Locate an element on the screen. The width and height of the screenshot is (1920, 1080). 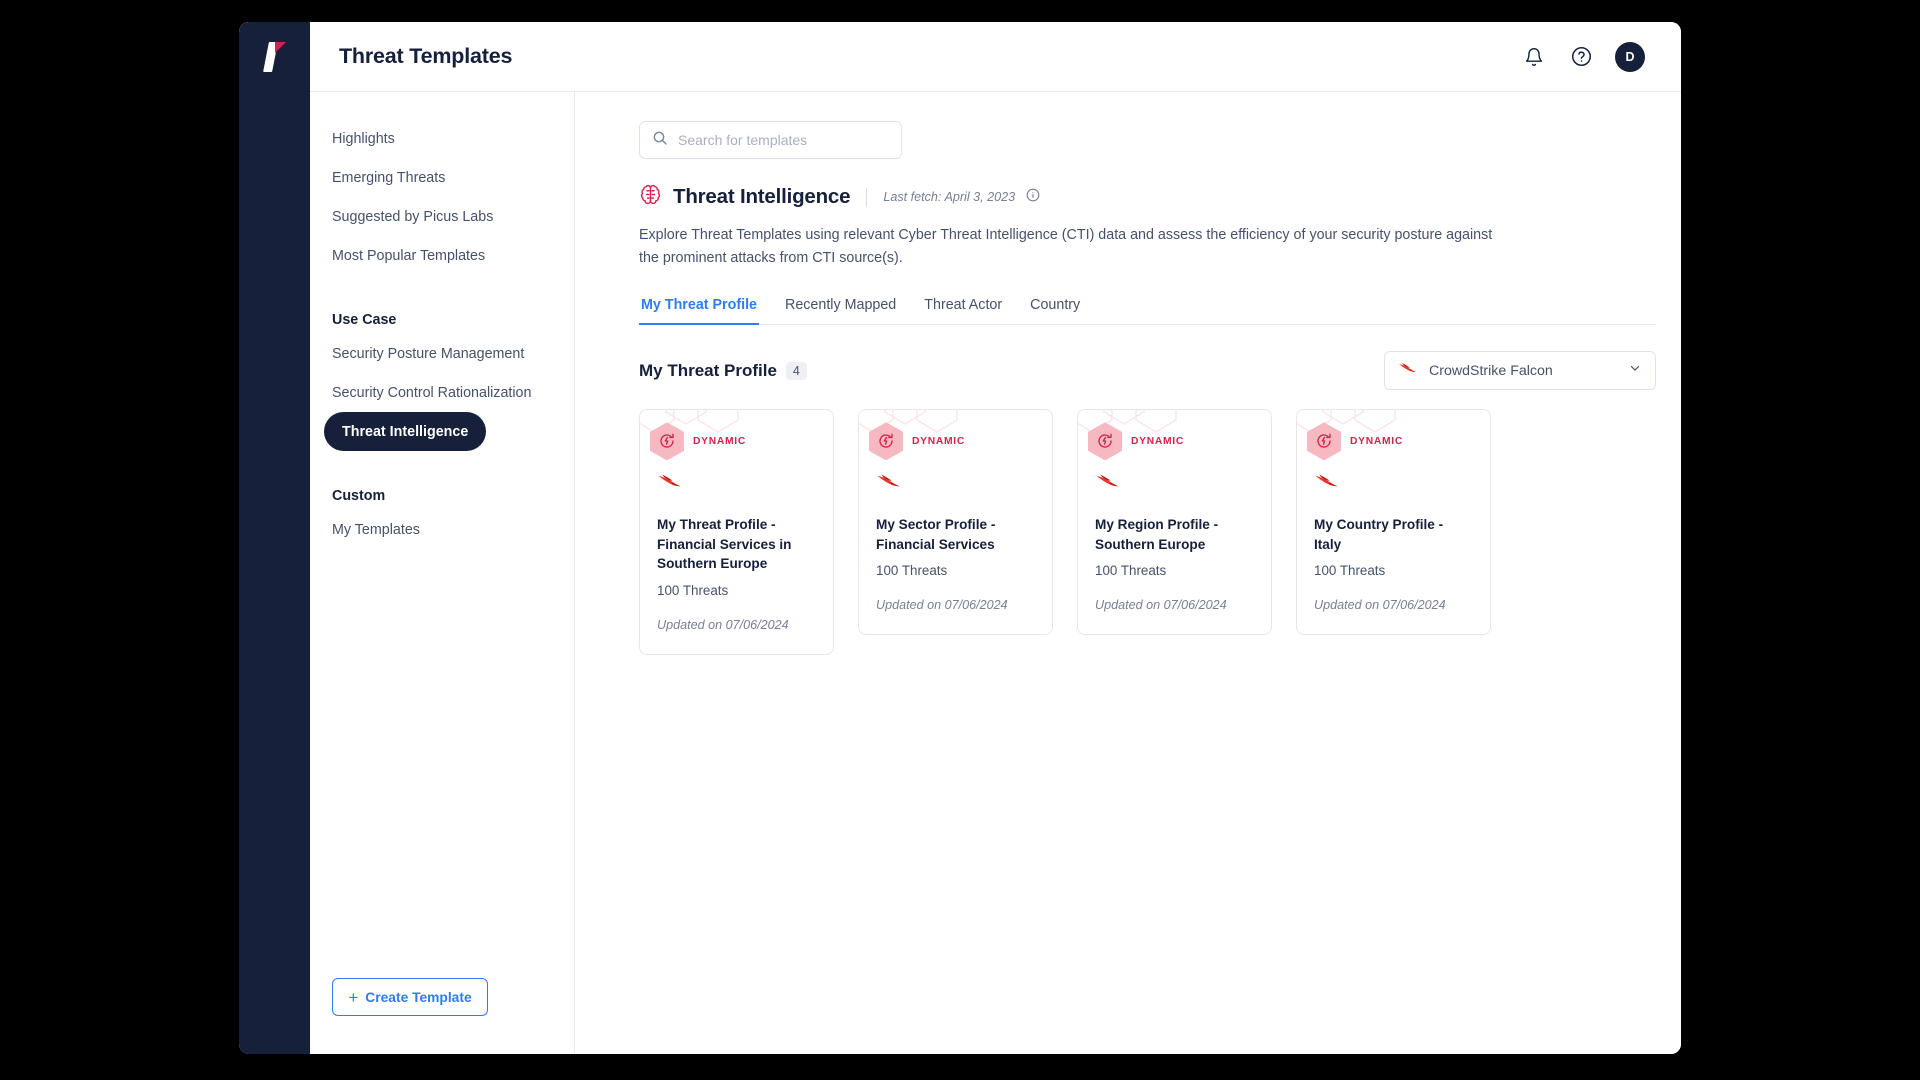
sidebar-item-security-posture-management: Security Posture Management is located at coordinates (442, 353).